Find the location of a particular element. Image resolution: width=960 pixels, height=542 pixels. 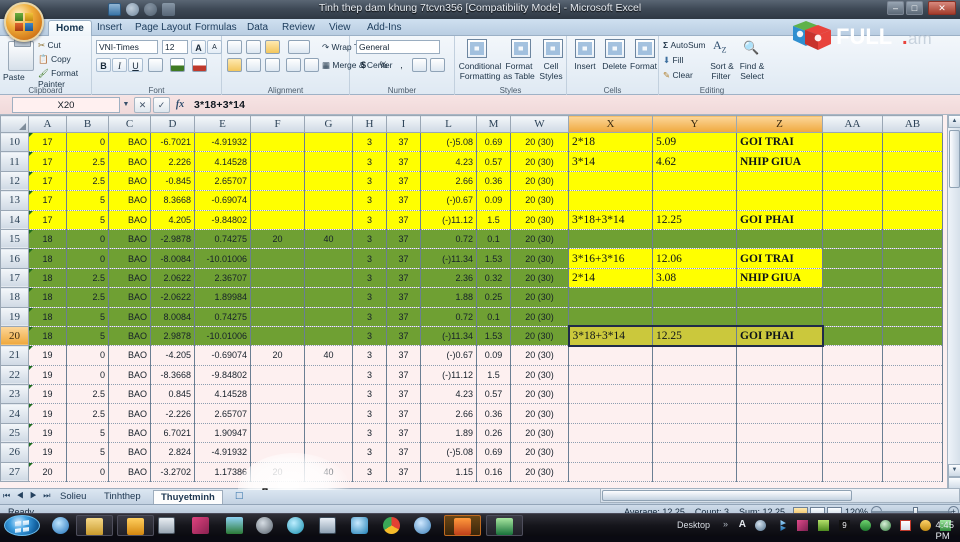

cell-Y14: 12.25 is located at coordinates (694, 220).